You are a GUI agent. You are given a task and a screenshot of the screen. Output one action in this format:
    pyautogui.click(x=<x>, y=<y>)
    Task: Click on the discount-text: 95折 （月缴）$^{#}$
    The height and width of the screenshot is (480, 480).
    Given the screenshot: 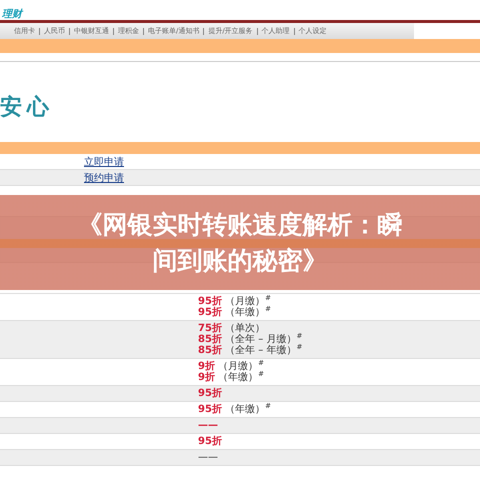 What is the action you would take?
    pyautogui.click(x=234, y=301)
    